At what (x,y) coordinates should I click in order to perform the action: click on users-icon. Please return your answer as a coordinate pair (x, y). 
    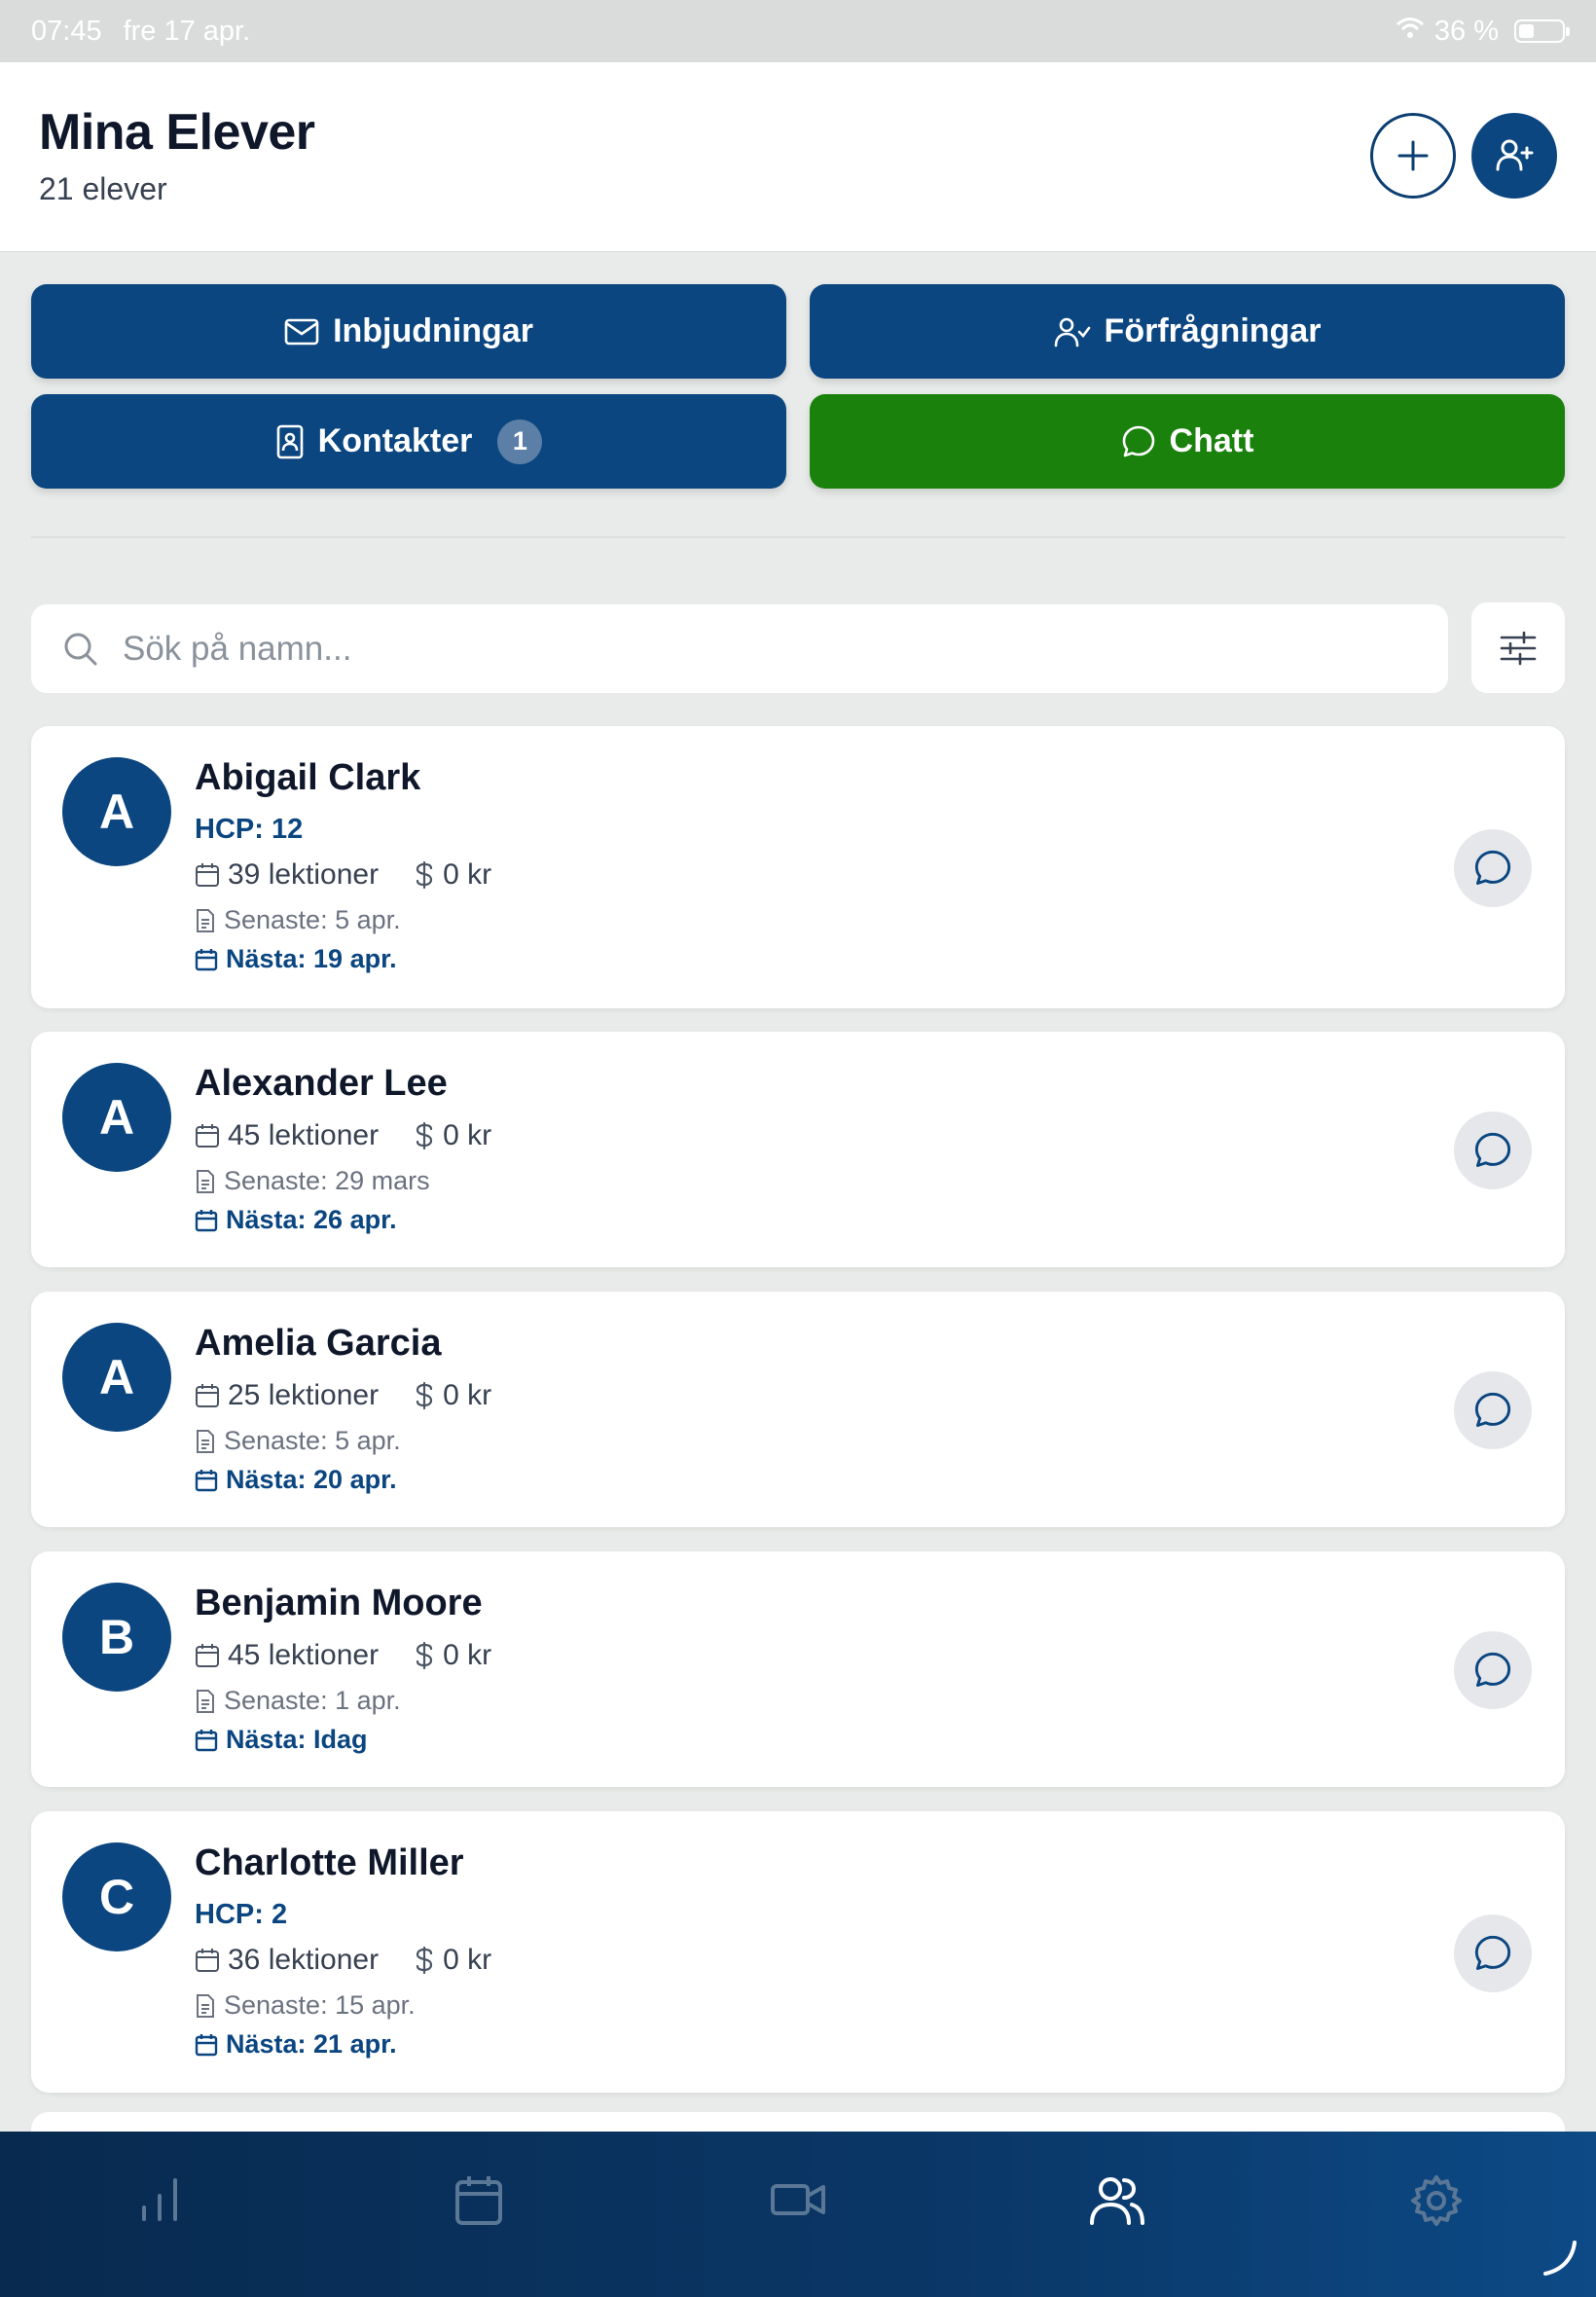
    Looking at the image, I should click on (1117, 2201).